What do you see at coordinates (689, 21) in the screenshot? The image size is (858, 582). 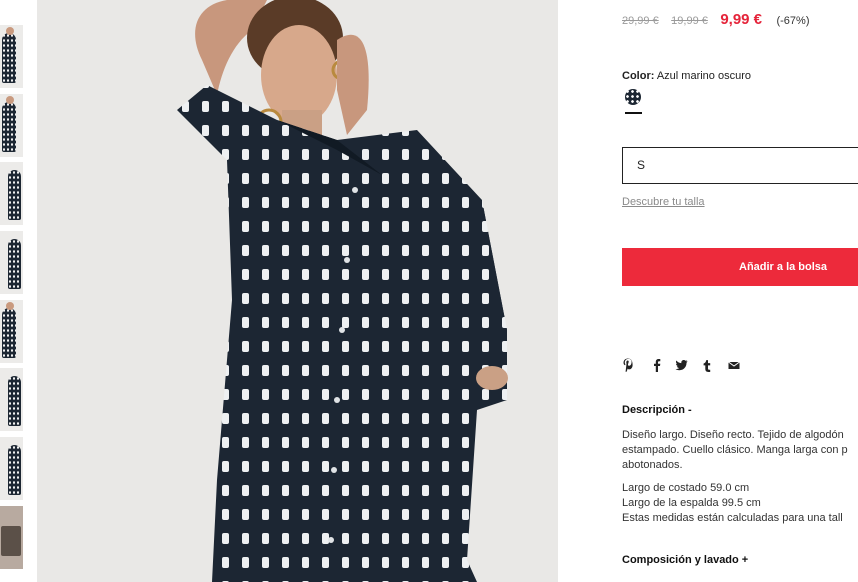 I see `previous-price: 19,99 €` at bounding box center [689, 21].